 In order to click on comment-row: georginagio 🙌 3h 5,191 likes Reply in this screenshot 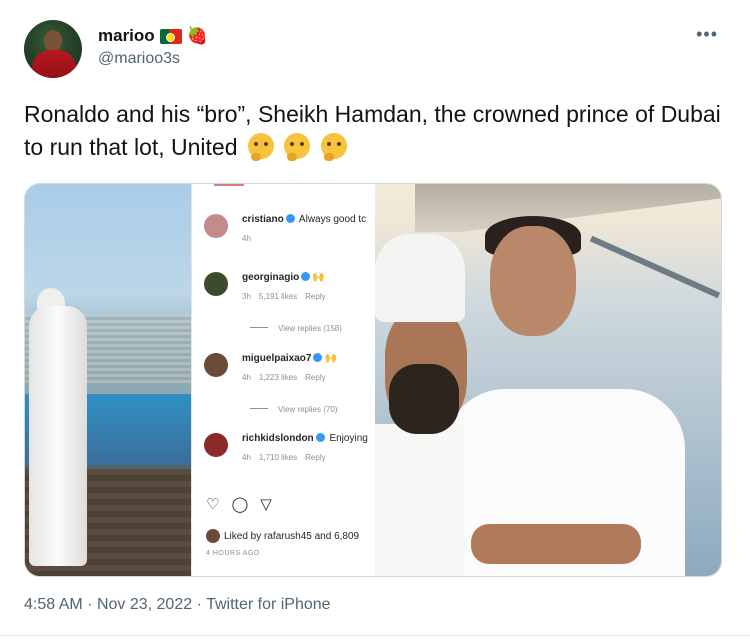, I will do `click(269, 286)`.